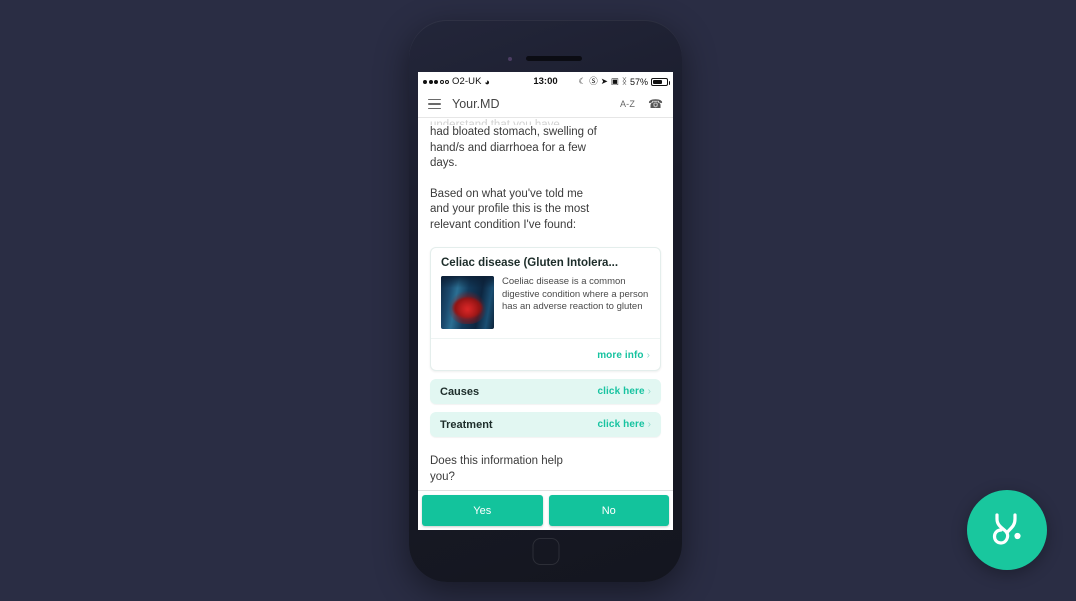  Describe the element at coordinates (545, 391) in the screenshot. I see `action-row-causes: Causes click here ›` at that location.